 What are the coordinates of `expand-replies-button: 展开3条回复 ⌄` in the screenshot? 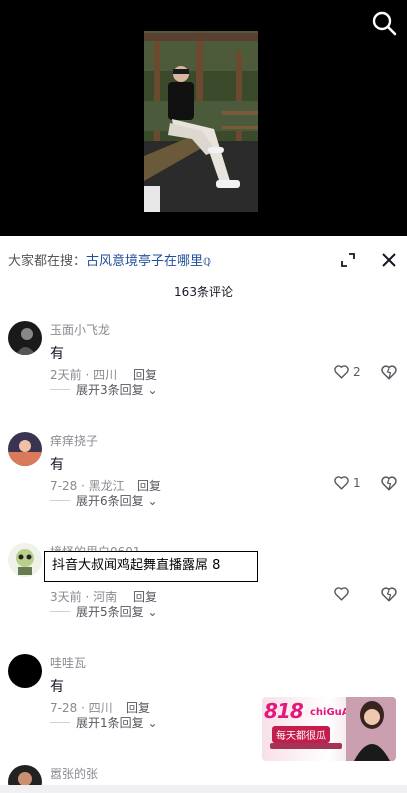 It's located at (117, 389).